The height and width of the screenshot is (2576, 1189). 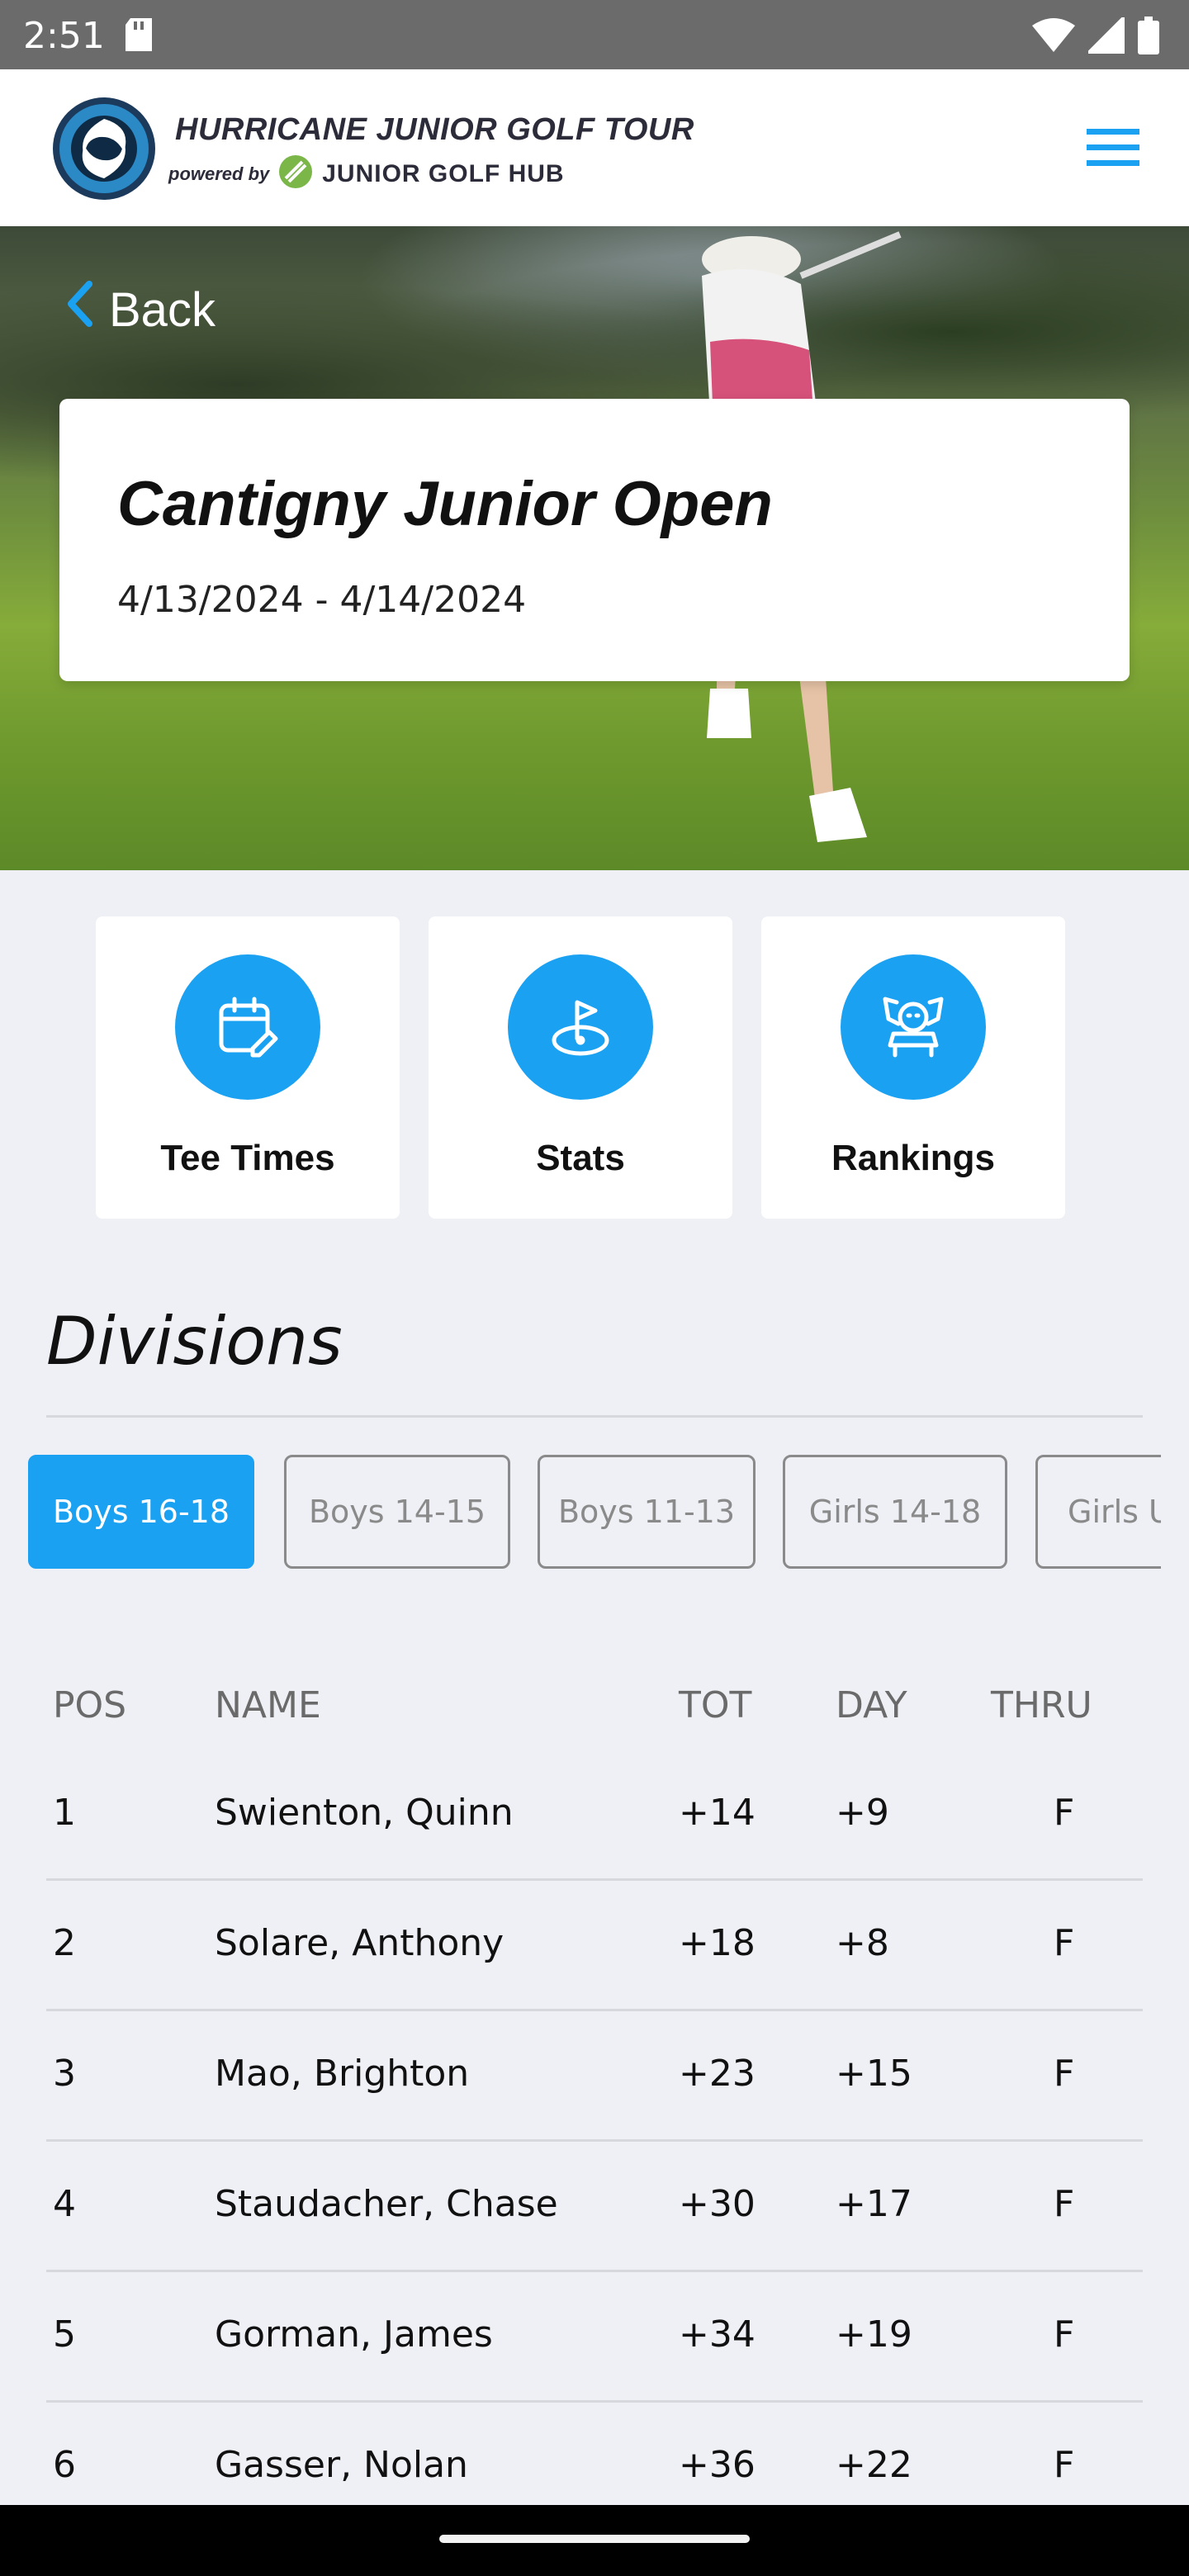 I want to click on event-dates: 4/13/2024 - 4/14/2024, so click(x=322, y=600).